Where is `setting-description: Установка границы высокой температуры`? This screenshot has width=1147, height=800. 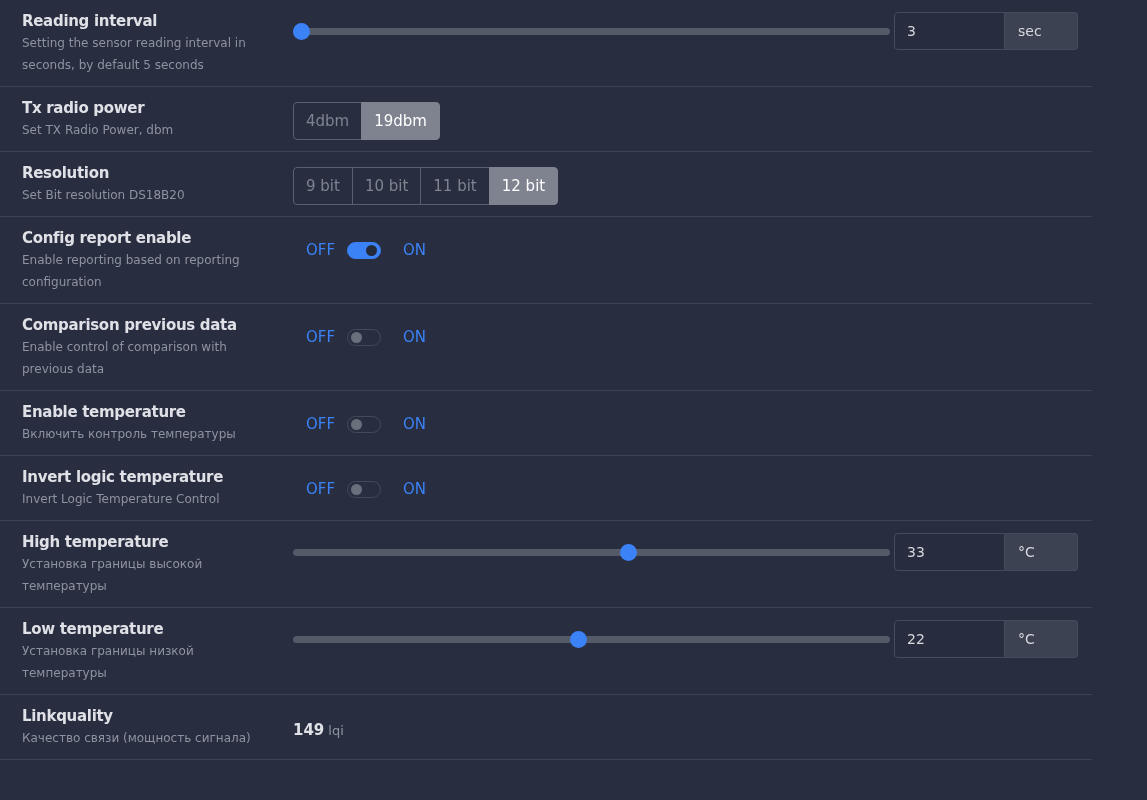
setting-description: Установка границы высокой температуры is located at coordinates (113, 575).